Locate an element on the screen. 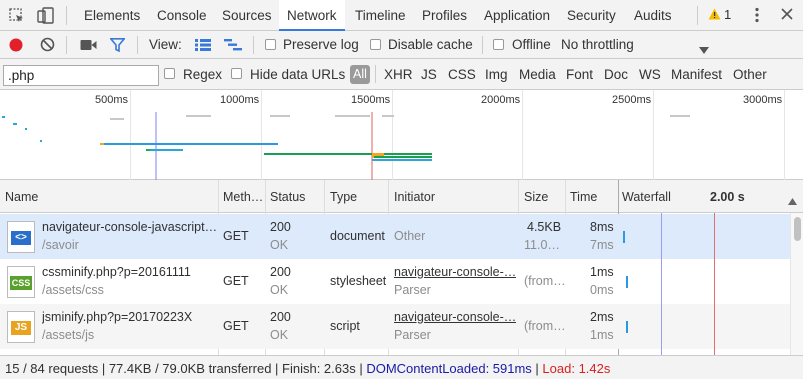 The height and width of the screenshot is (379, 803). column-time: Time is located at coordinates (583, 197).